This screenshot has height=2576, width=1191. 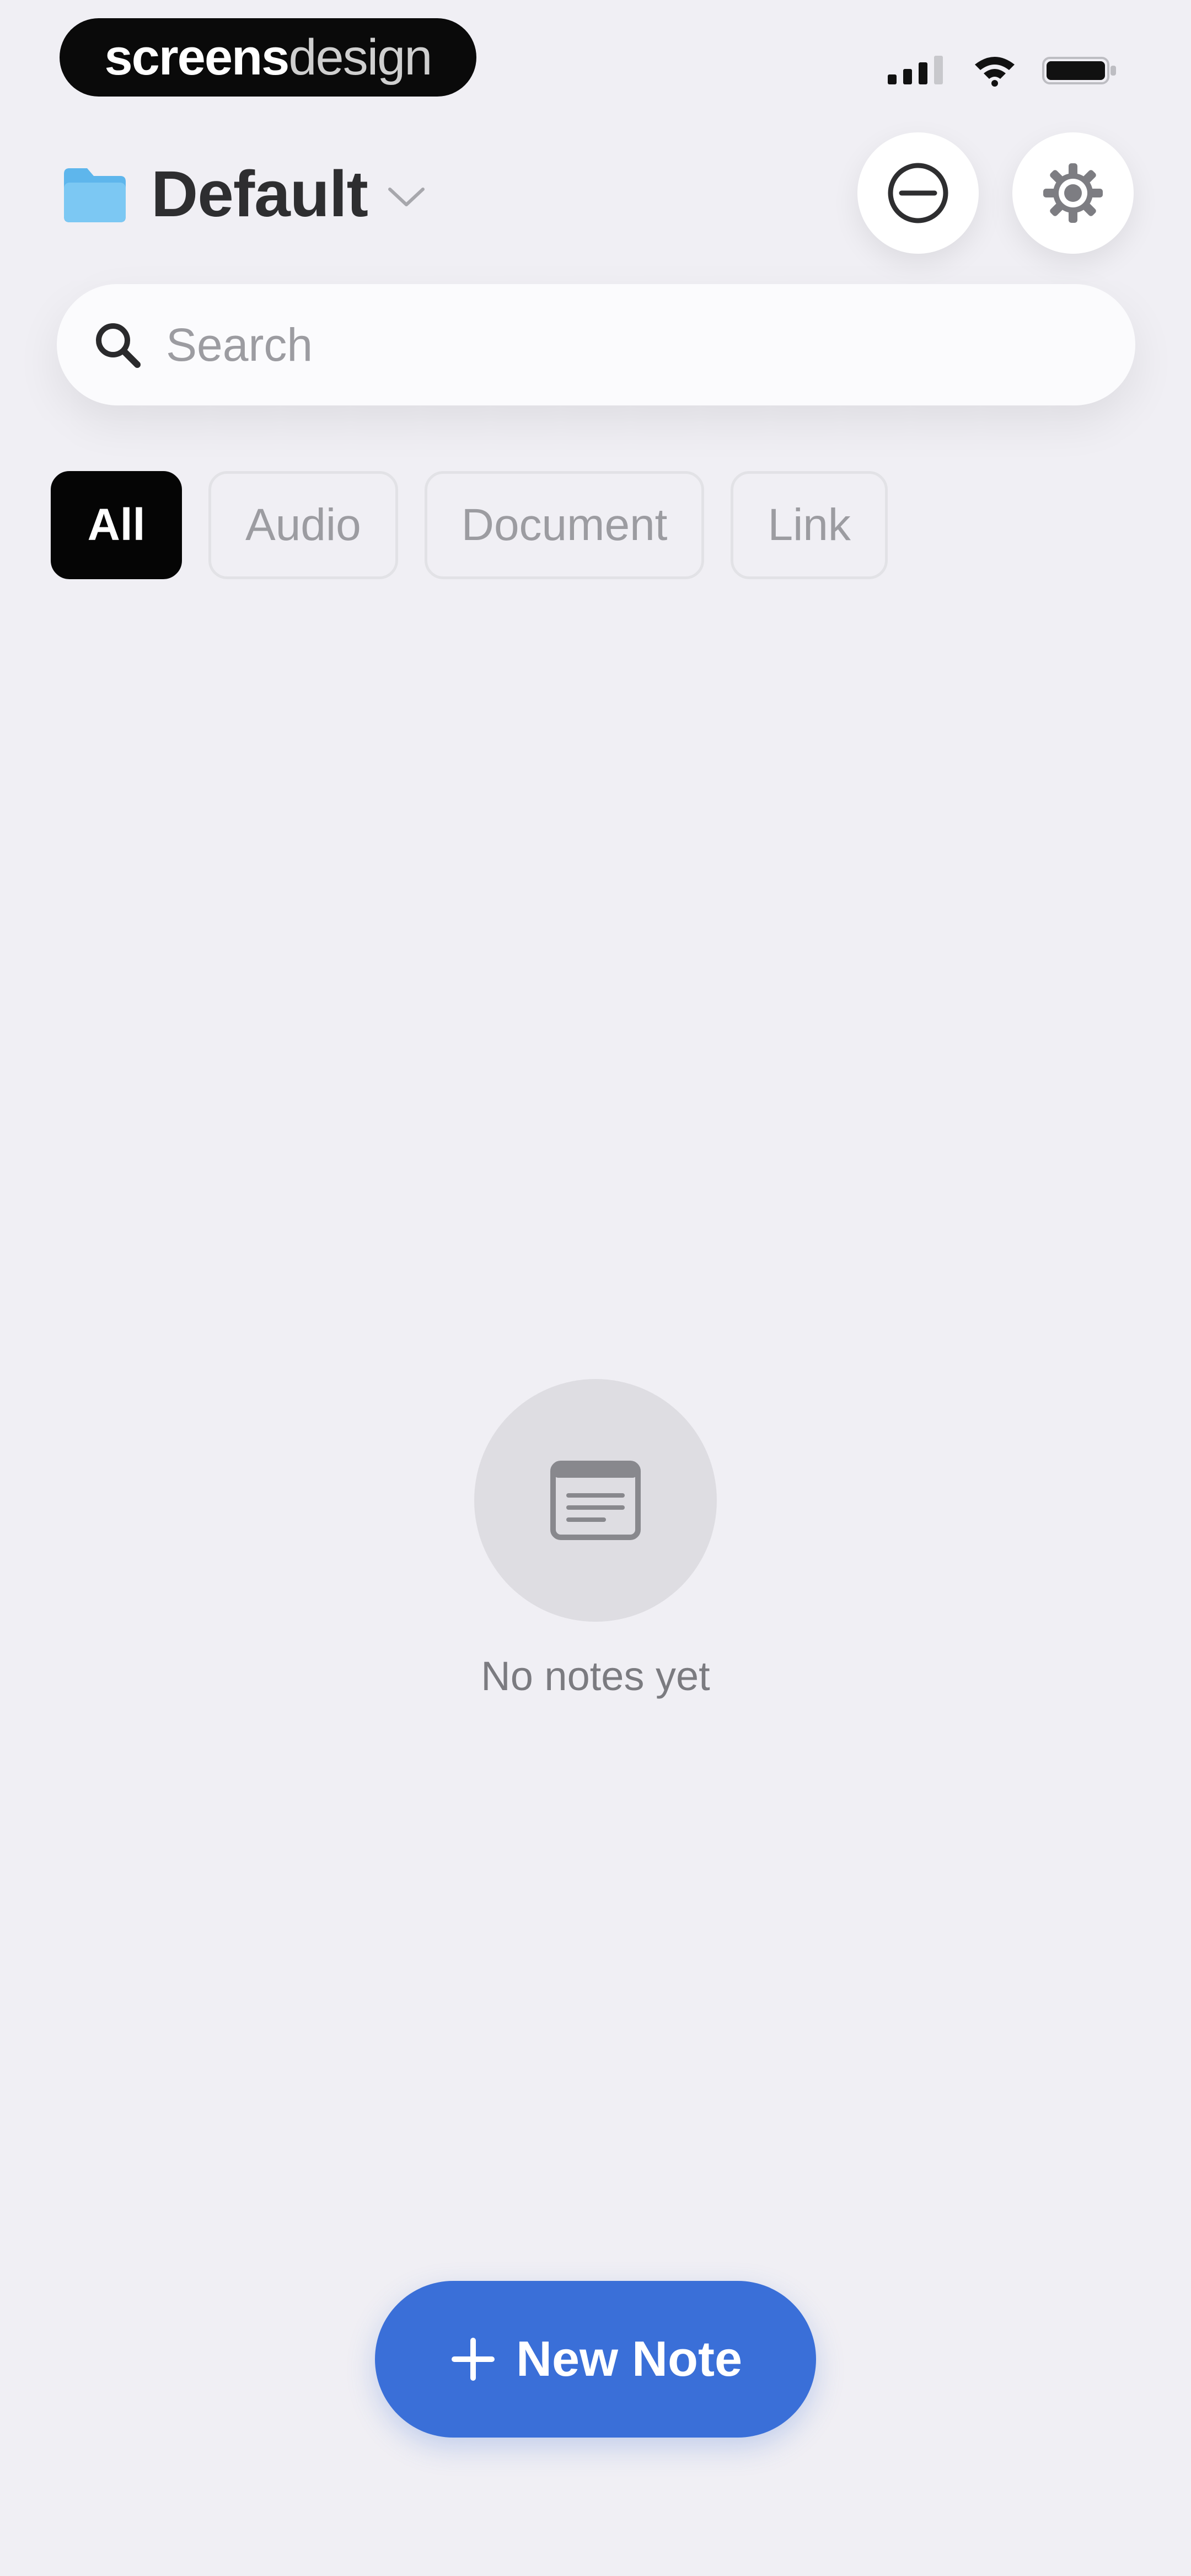 I want to click on settings-button, so click(x=1073, y=193).